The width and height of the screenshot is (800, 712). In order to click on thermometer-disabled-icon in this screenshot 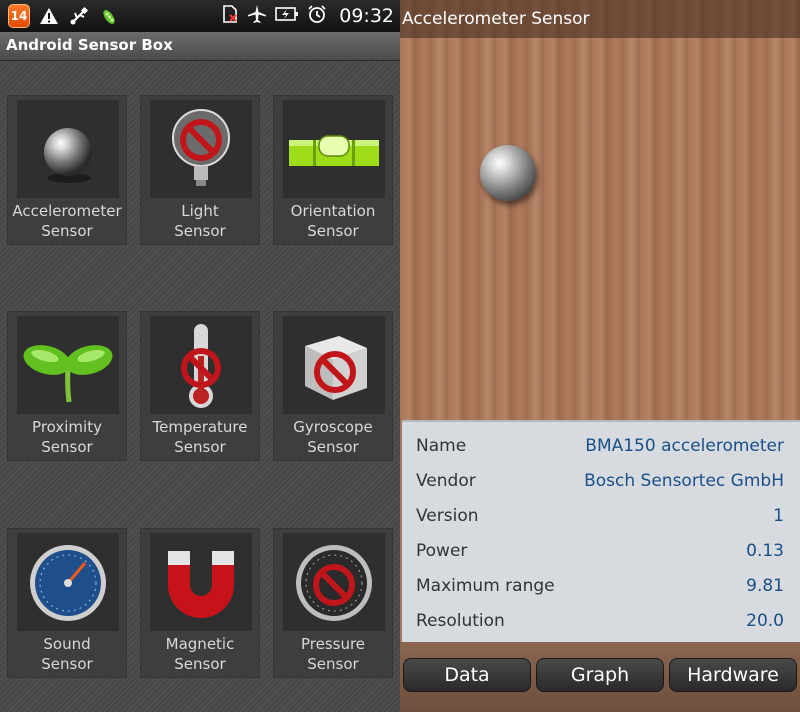, I will do `click(201, 366)`.